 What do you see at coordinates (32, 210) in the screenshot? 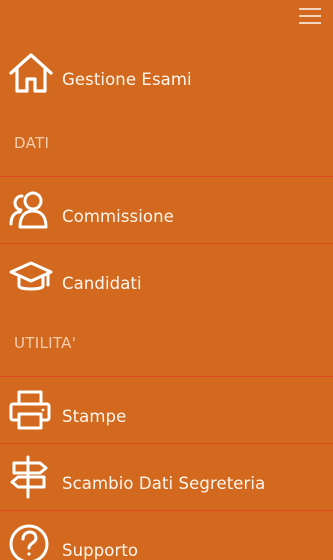
I see `users-icon` at bounding box center [32, 210].